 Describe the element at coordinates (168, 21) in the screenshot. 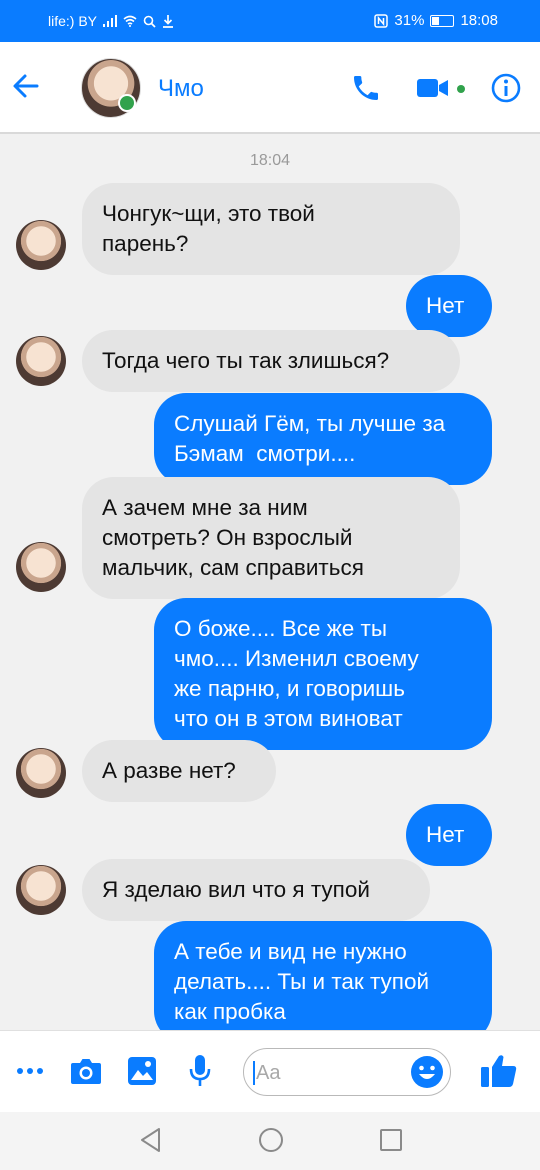

I see `download-icon` at that location.